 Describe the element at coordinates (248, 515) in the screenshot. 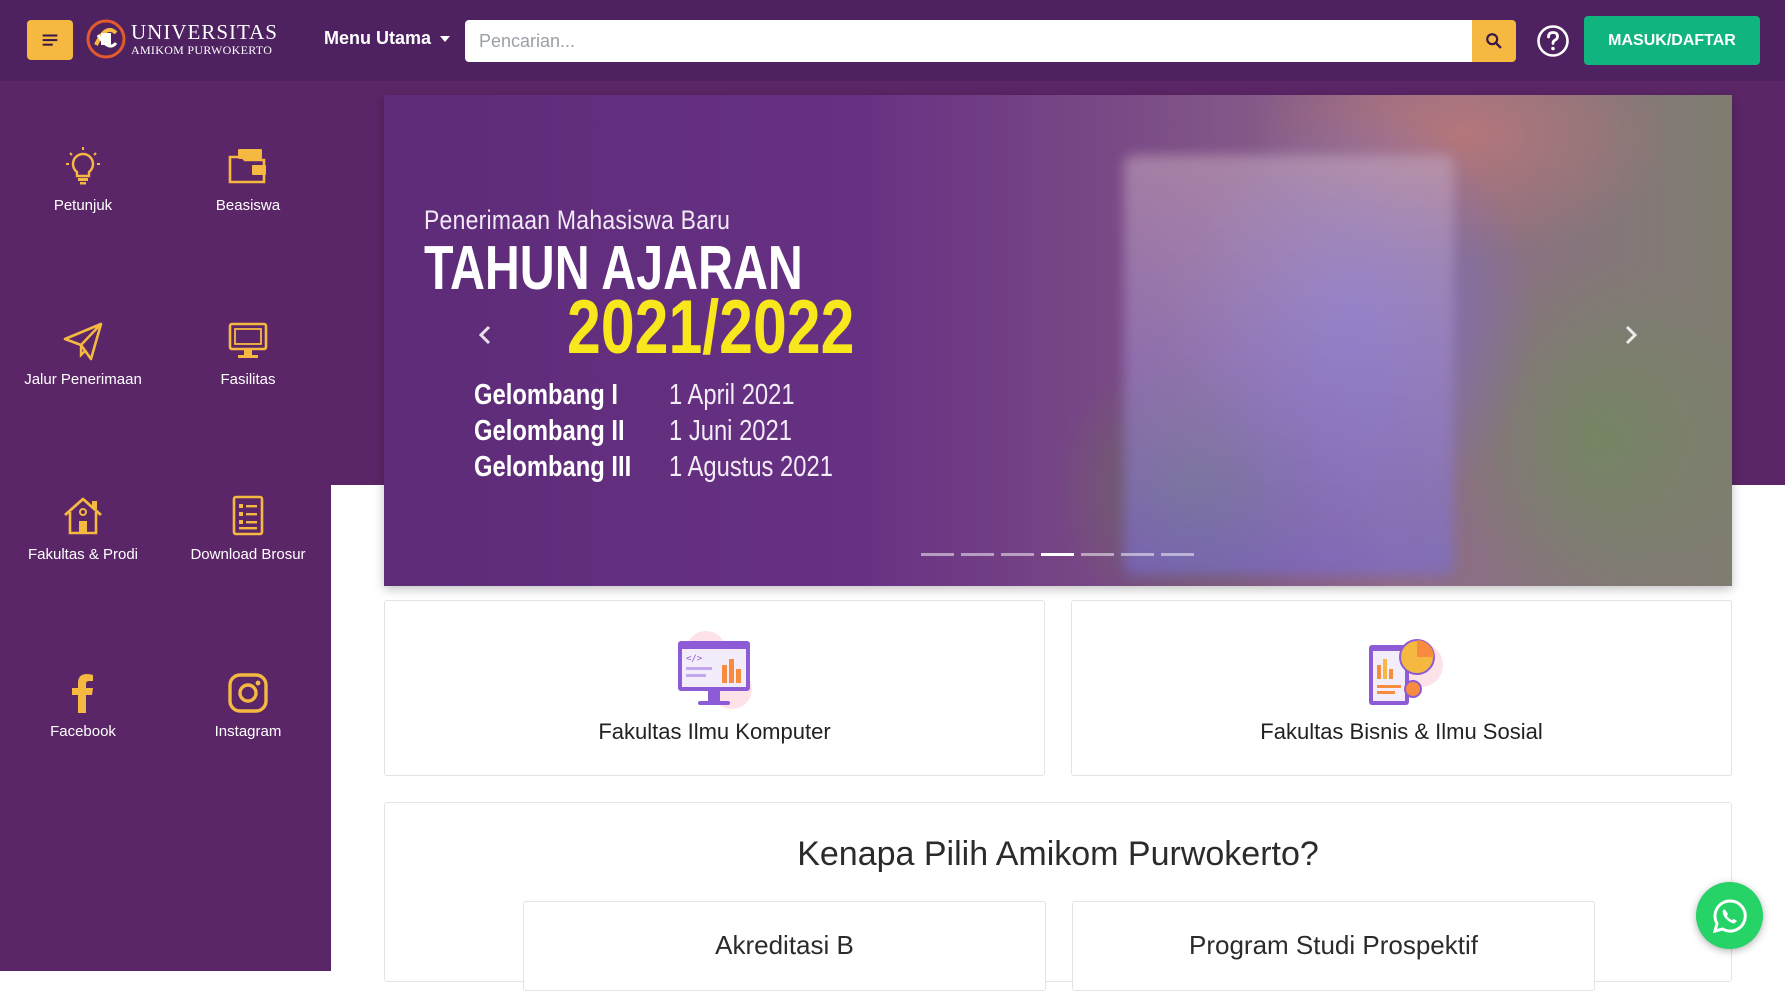

I see `checklist-icon` at that location.